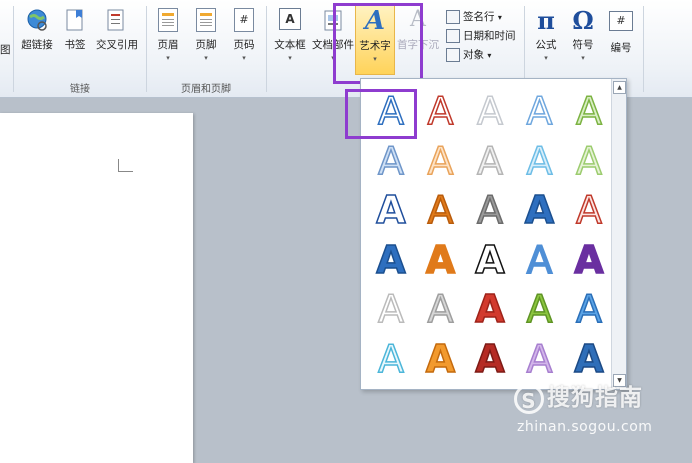  What do you see at coordinates (441, 111) in the screenshot?
I see `wordart-style-outline-red: A` at bounding box center [441, 111].